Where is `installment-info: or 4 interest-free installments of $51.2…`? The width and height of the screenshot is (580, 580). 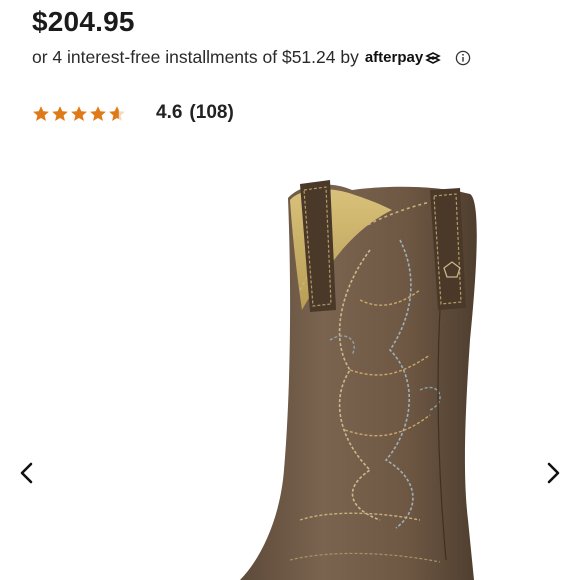 installment-info: or 4 interest-free installments of $51.2… is located at coordinates (251, 57).